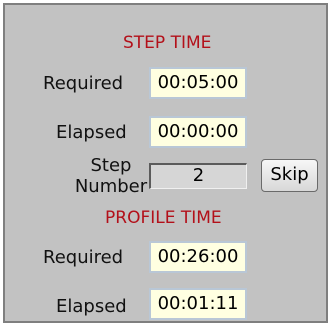 The height and width of the screenshot is (326, 335). I want to click on step-number-label-line2: Number, so click(111, 186).